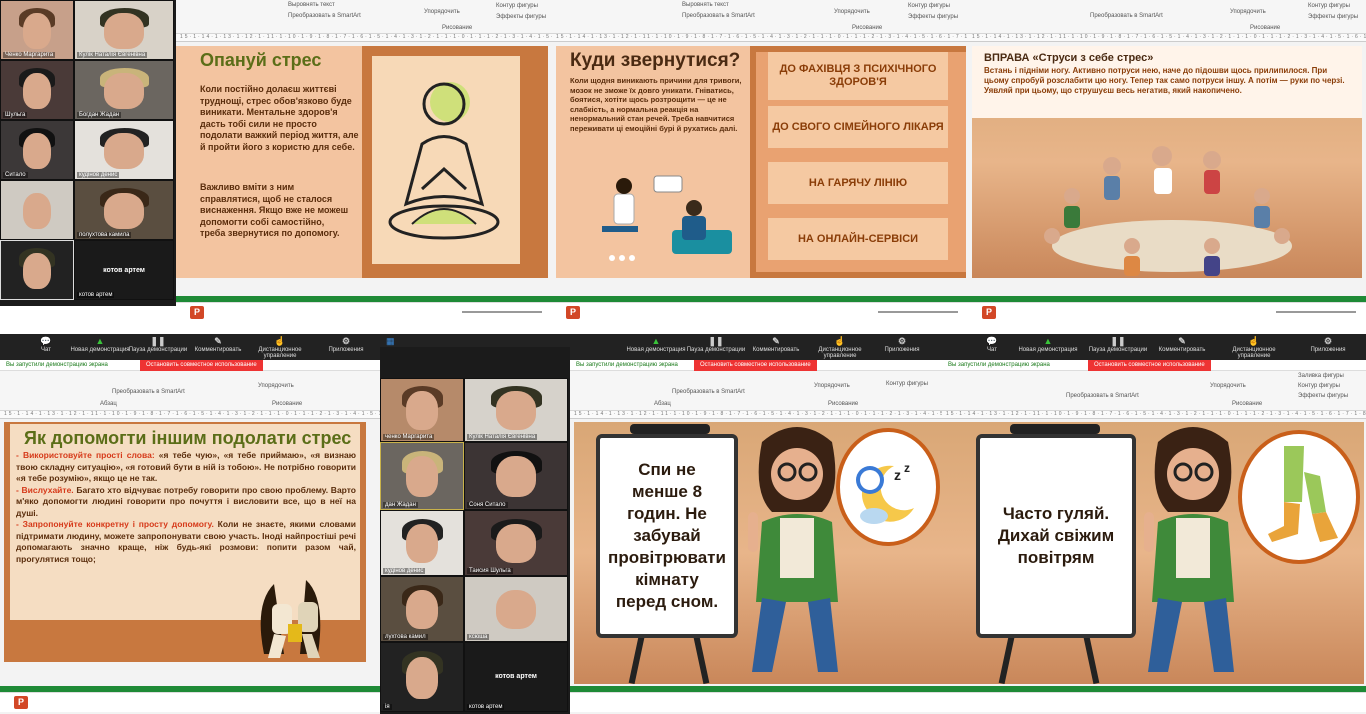  Describe the element at coordinates (422, 410) in the screenshot. I see `video-tile: ченко Маргарита` at that location.